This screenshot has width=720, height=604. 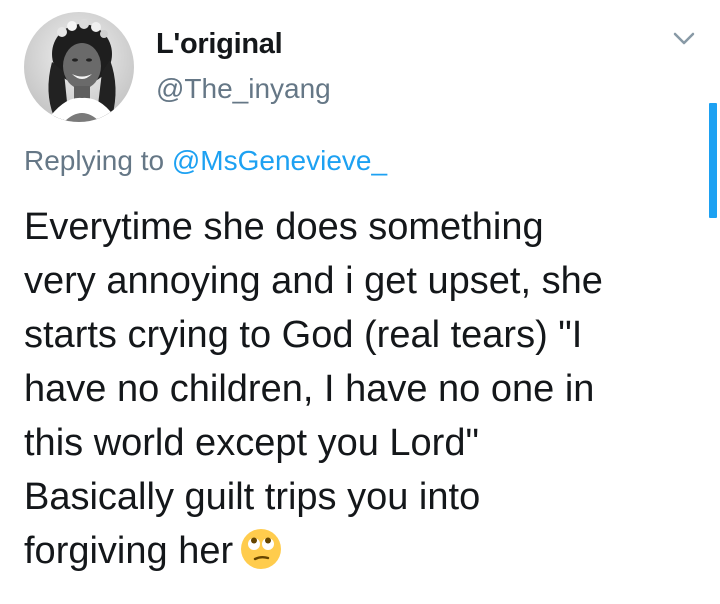 What do you see at coordinates (252, 497) in the screenshot?
I see `tweet-text-line: Basically guilt trips you into` at bounding box center [252, 497].